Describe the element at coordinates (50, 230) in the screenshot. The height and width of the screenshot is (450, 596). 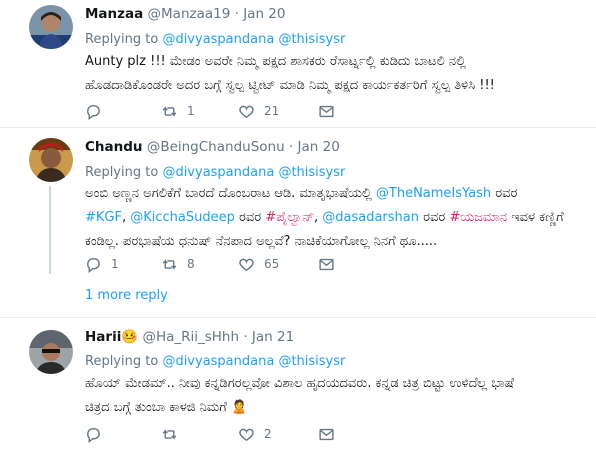
I see `thread-line` at that location.